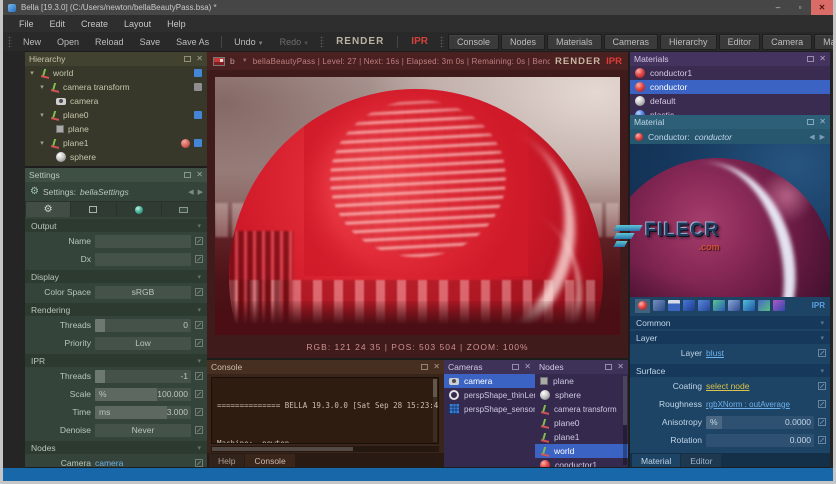  What do you see at coordinates (730, 337) in the screenshot?
I see `section-layer: Layer` at bounding box center [730, 337].